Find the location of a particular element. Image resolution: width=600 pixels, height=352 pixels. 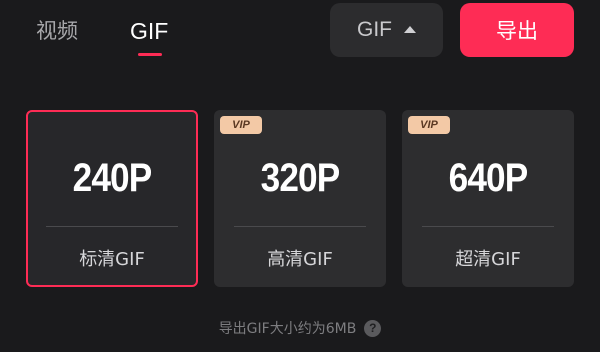

resolution-value: 320P is located at coordinates (300, 178).